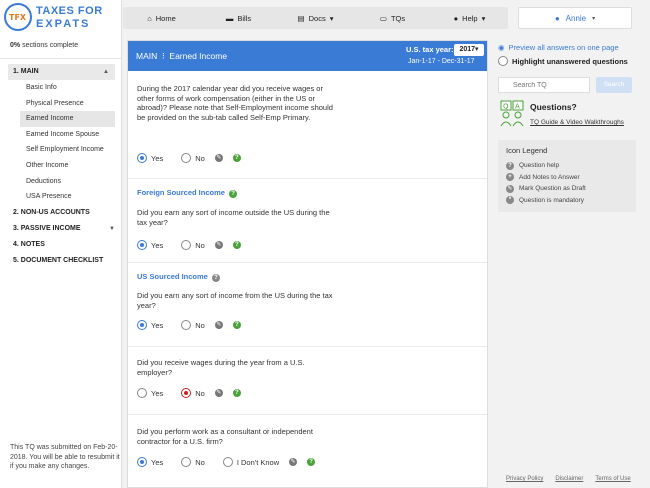 Image resolution: width=650 pixels, height=488 pixels. Describe the element at coordinates (61, 72) in the screenshot. I see `sidebar-section-main: 1. MAIN ▲` at that location.